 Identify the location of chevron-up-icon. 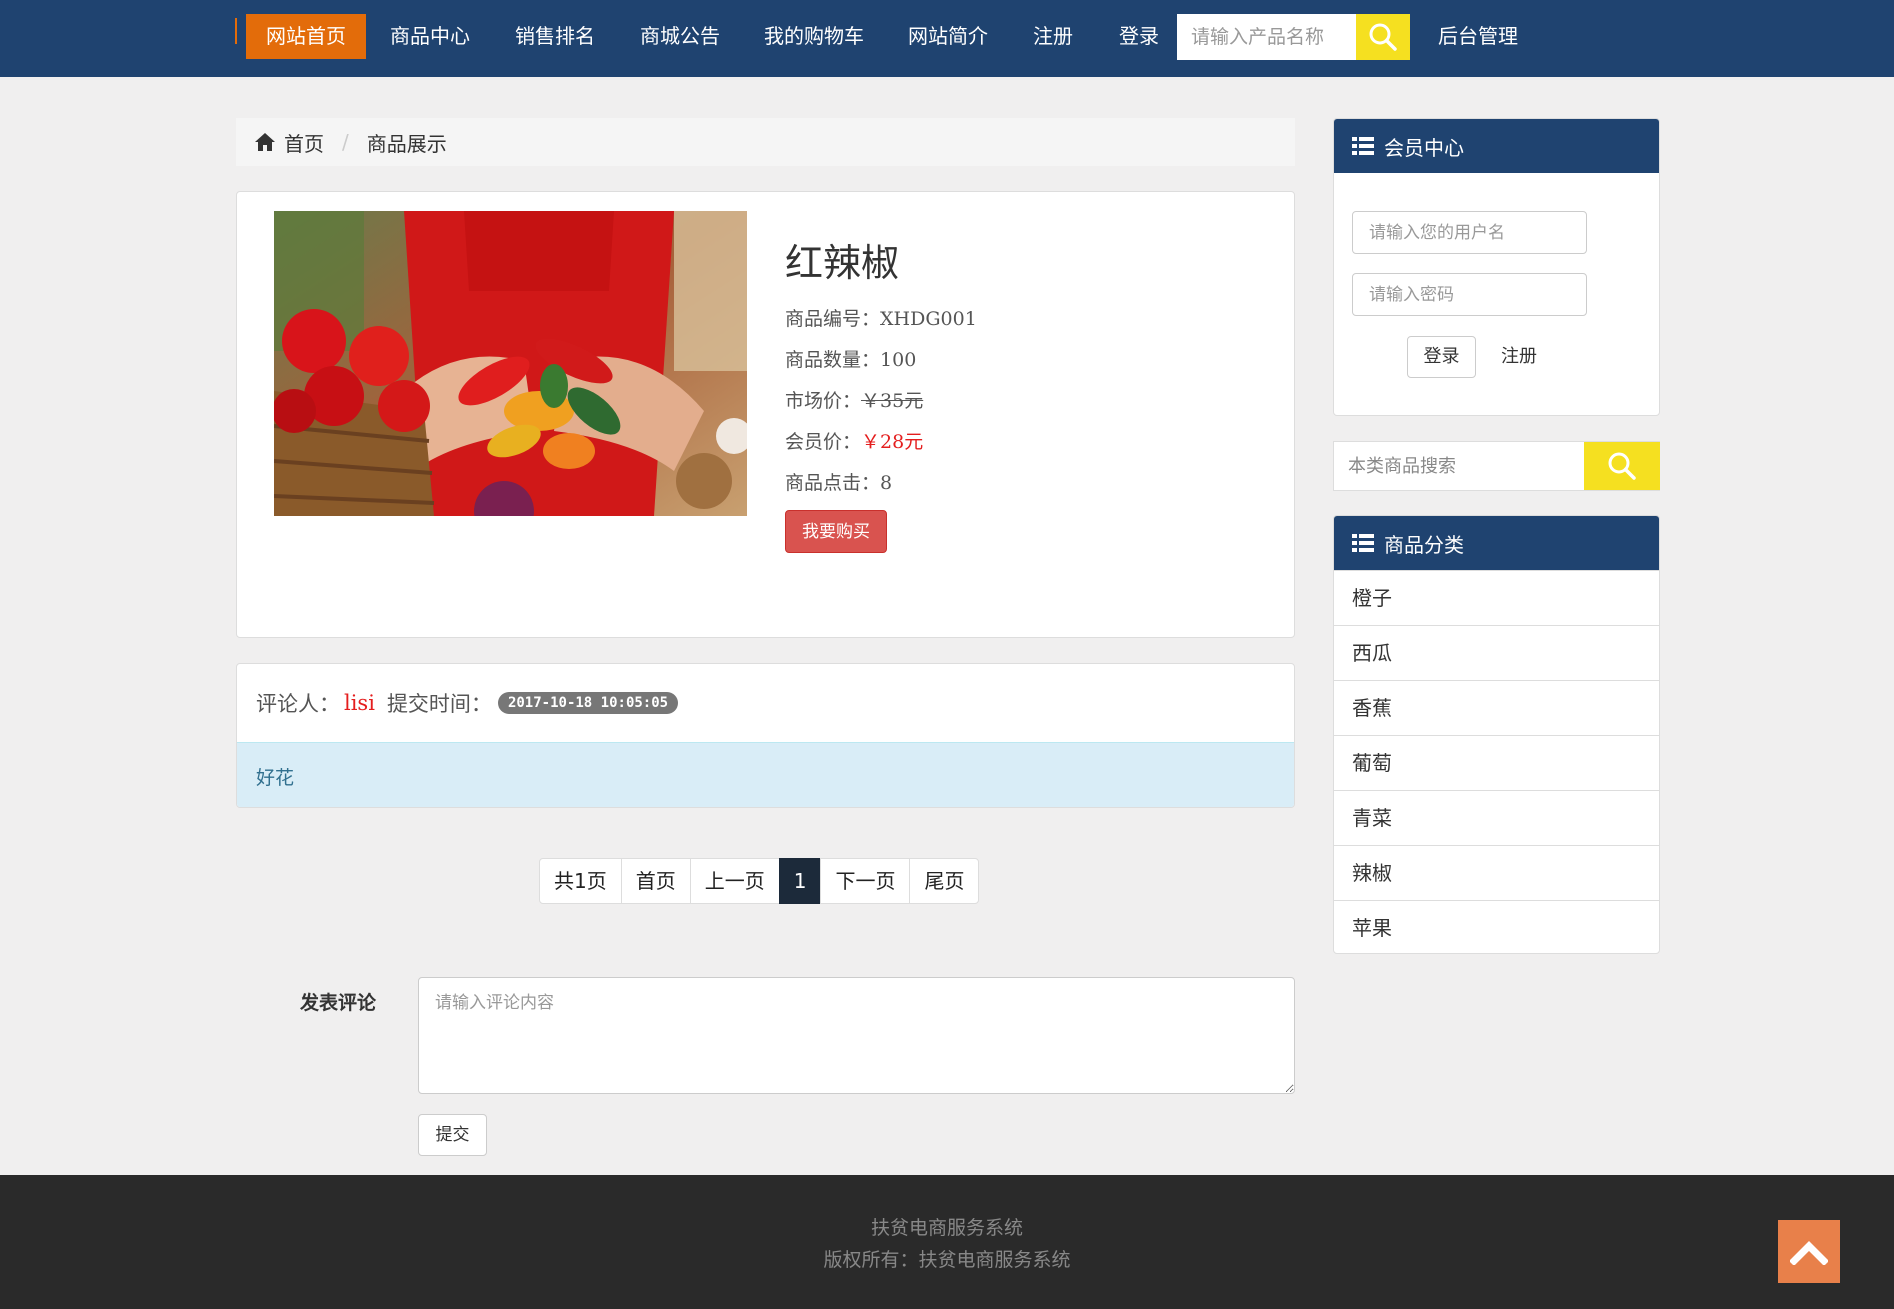
(1809, 1252).